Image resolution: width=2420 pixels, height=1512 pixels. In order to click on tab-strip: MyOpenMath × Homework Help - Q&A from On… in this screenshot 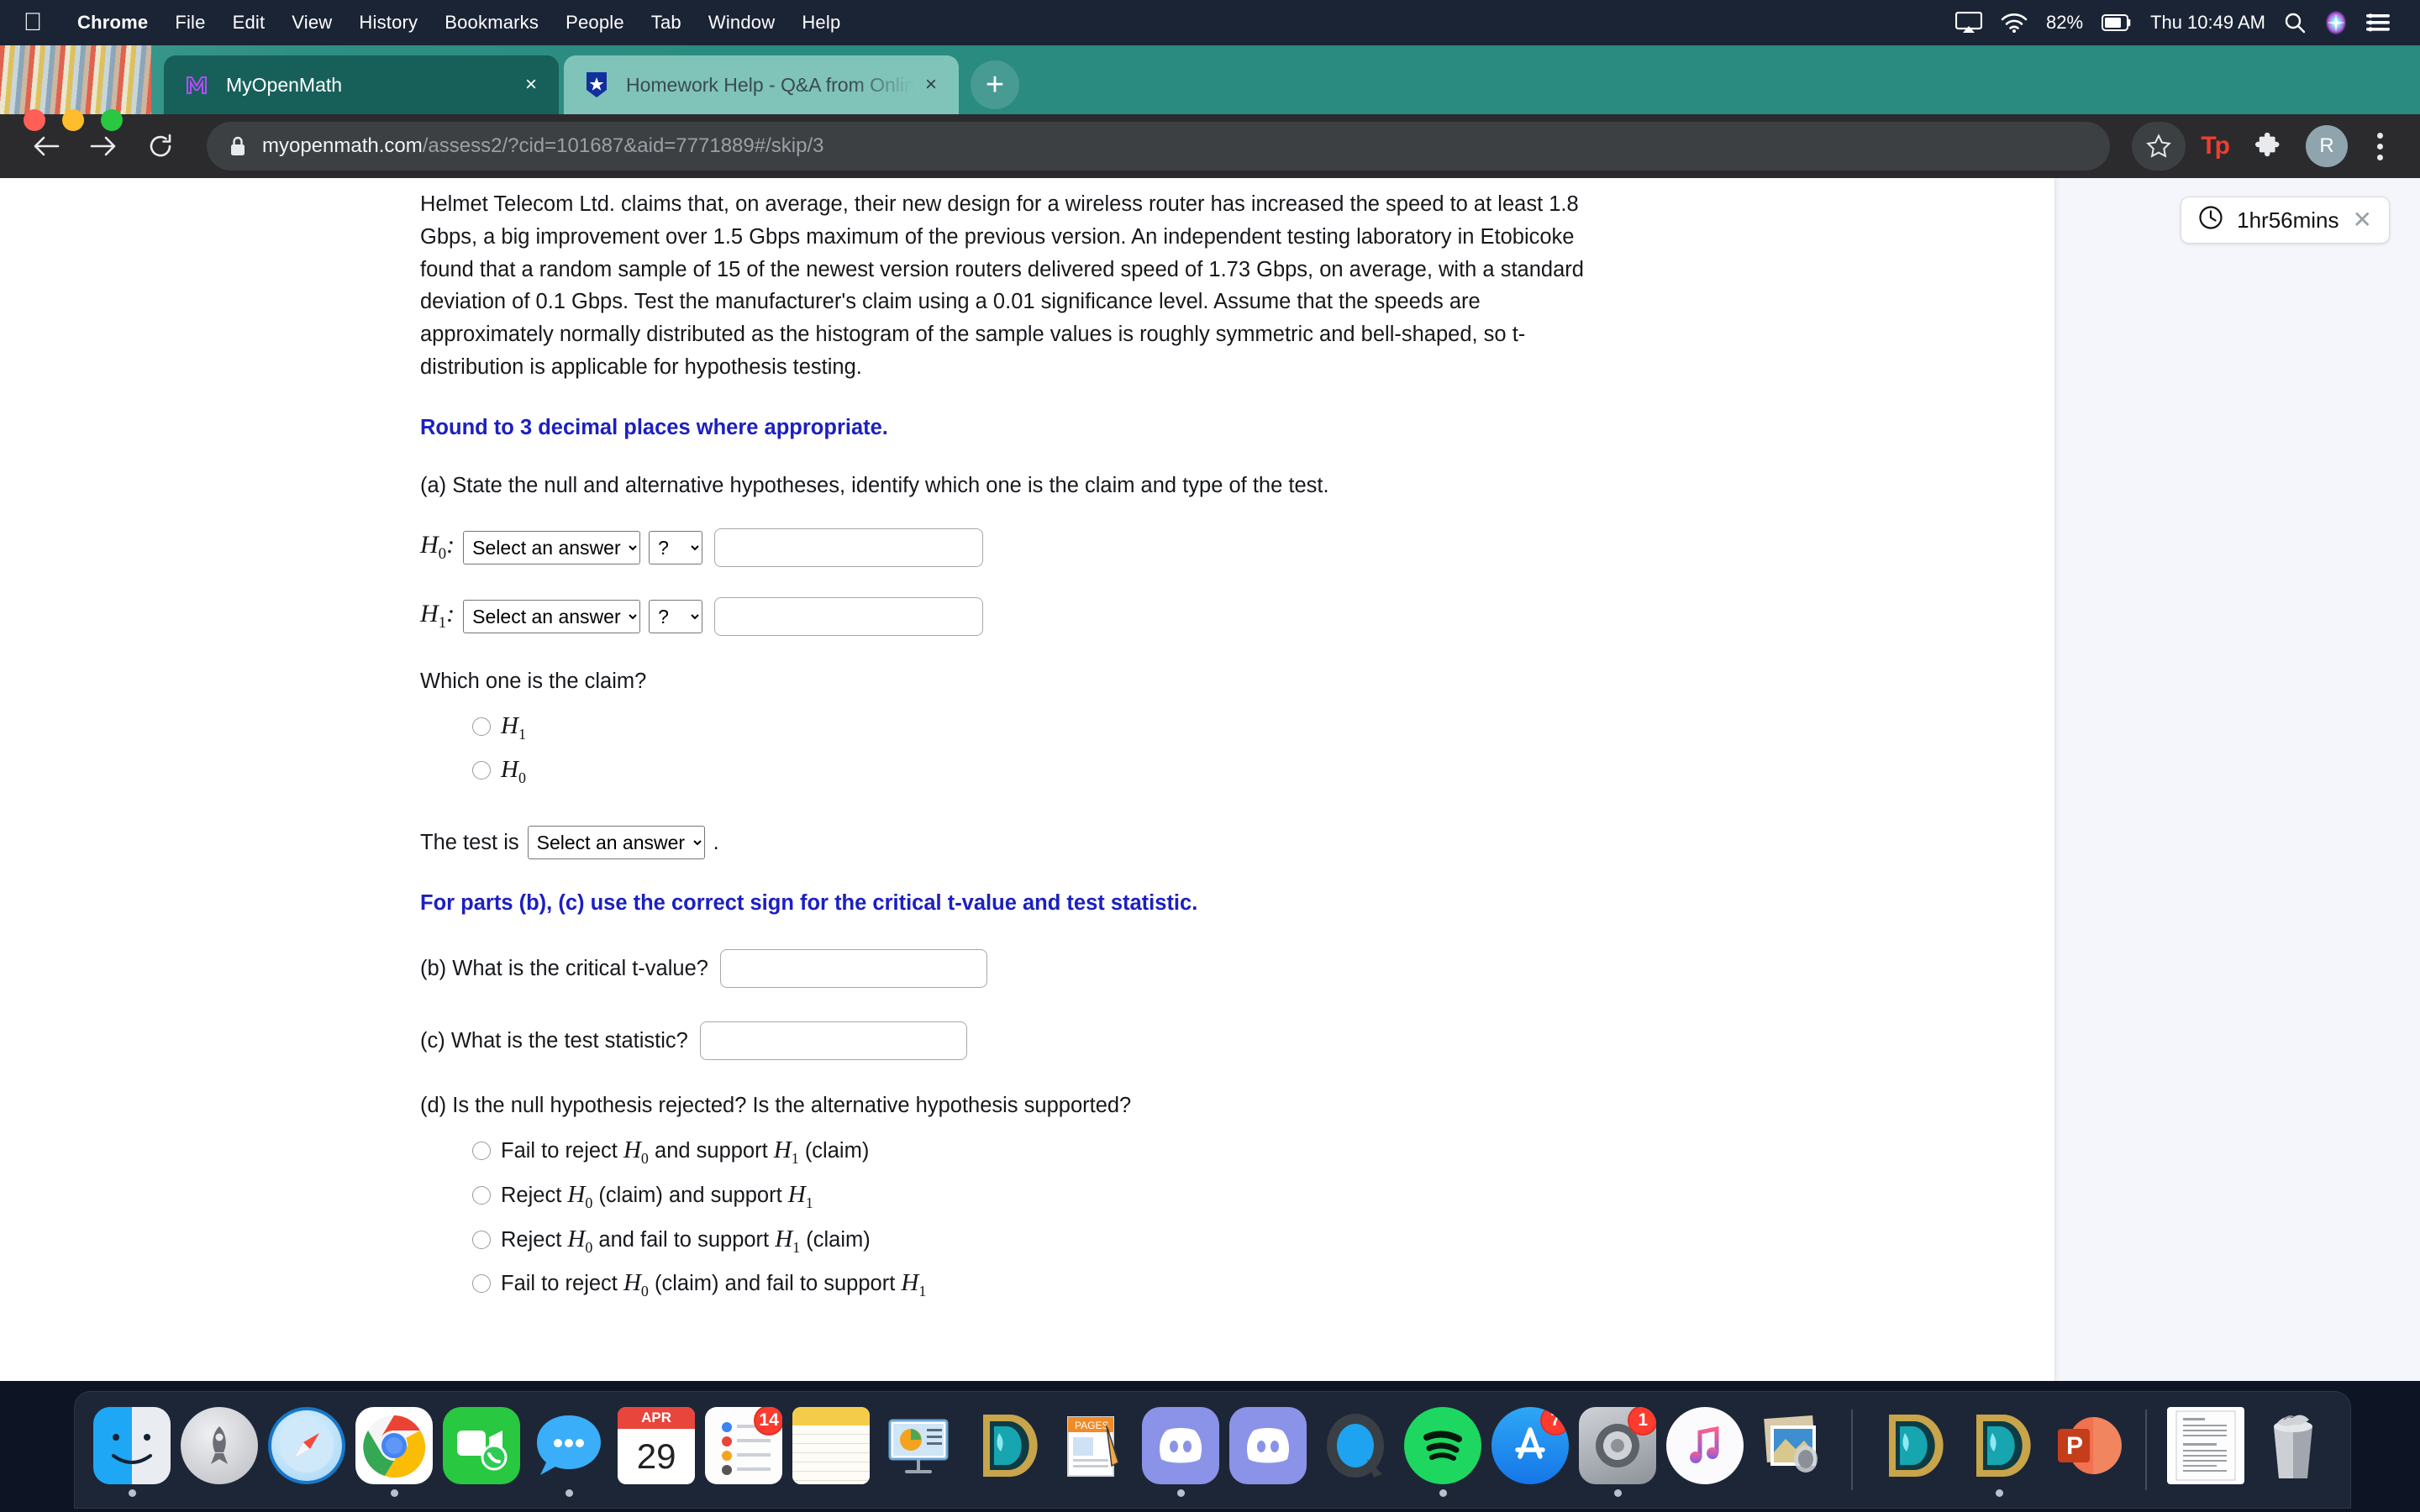, I will do `click(1210, 88)`.